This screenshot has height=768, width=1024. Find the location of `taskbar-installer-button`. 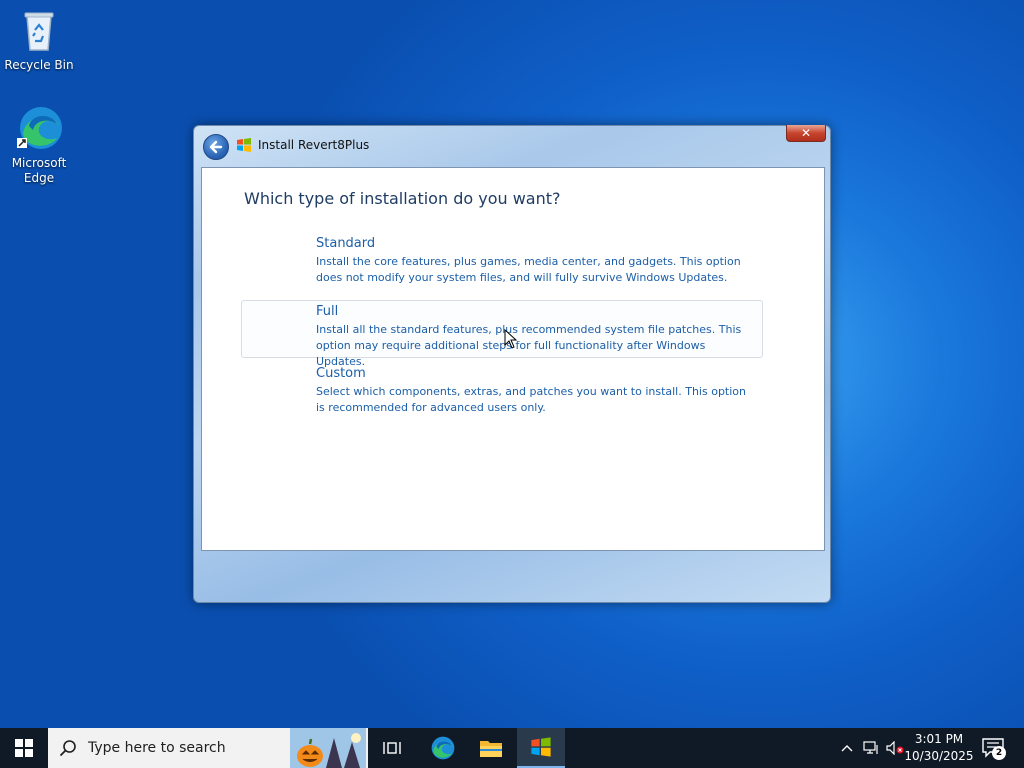

taskbar-installer-button is located at coordinates (541, 748).